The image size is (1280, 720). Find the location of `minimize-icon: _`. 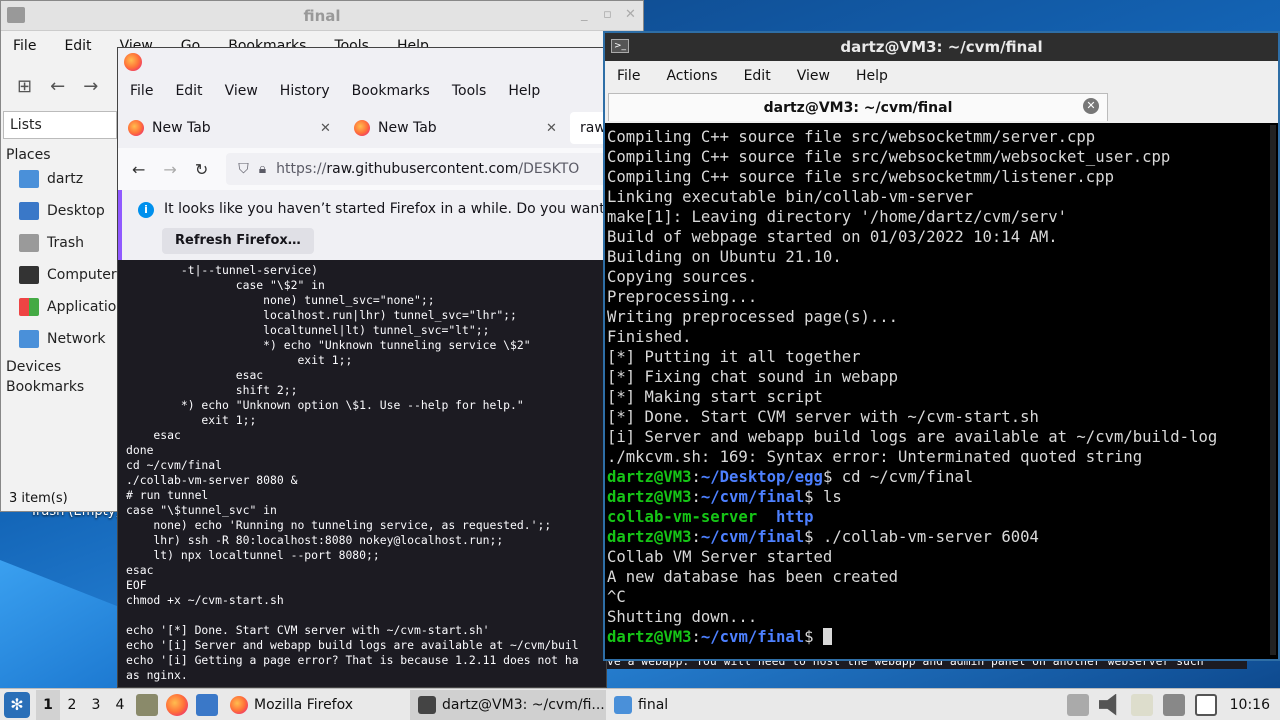

minimize-icon: _ is located at coordinates (584, 14).